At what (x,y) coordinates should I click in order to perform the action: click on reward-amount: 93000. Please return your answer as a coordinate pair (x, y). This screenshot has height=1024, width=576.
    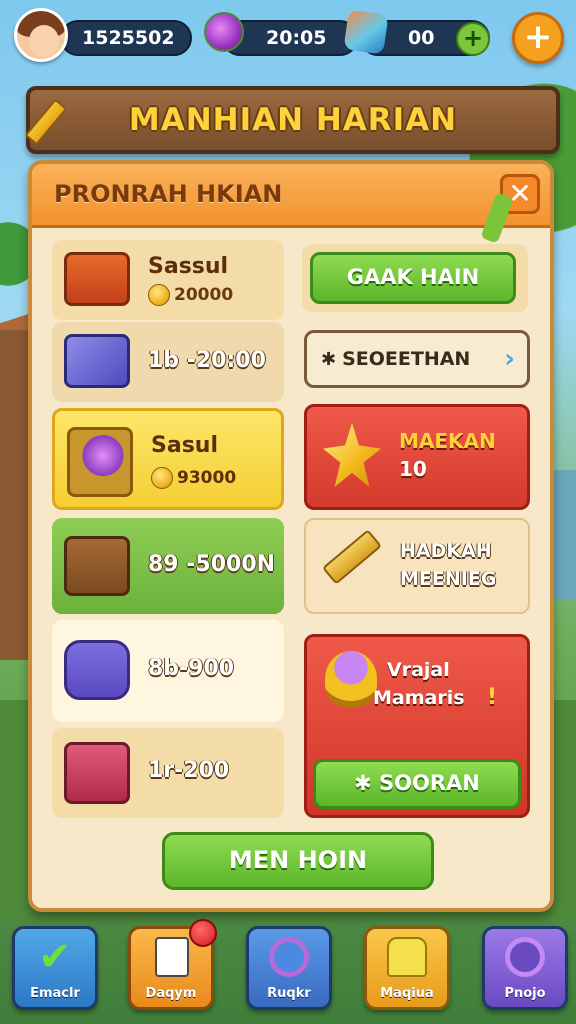
    Looking at the image, I should click on (193, 478).